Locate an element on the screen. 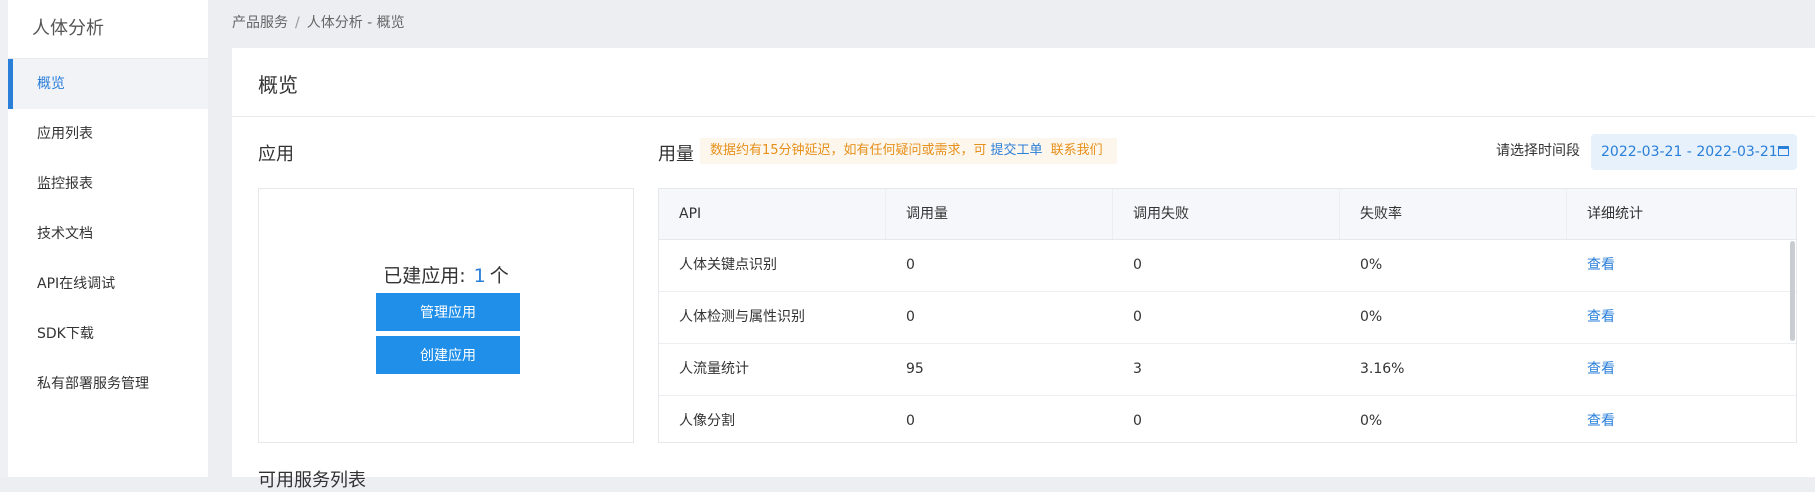 This screenshot has width=1815, height=492. date-range-picker: 2022-03-21 - 2022-03-21 is located at coordinates (1694, 152).